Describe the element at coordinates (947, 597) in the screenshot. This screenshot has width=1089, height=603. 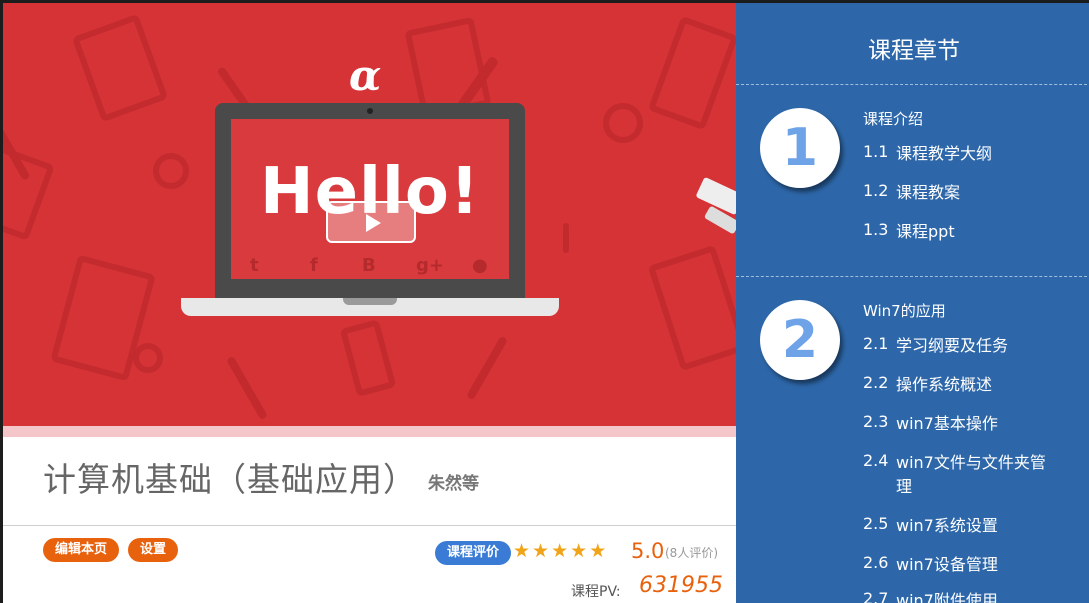
I see `lesson-title: win7附件使用` at that location.